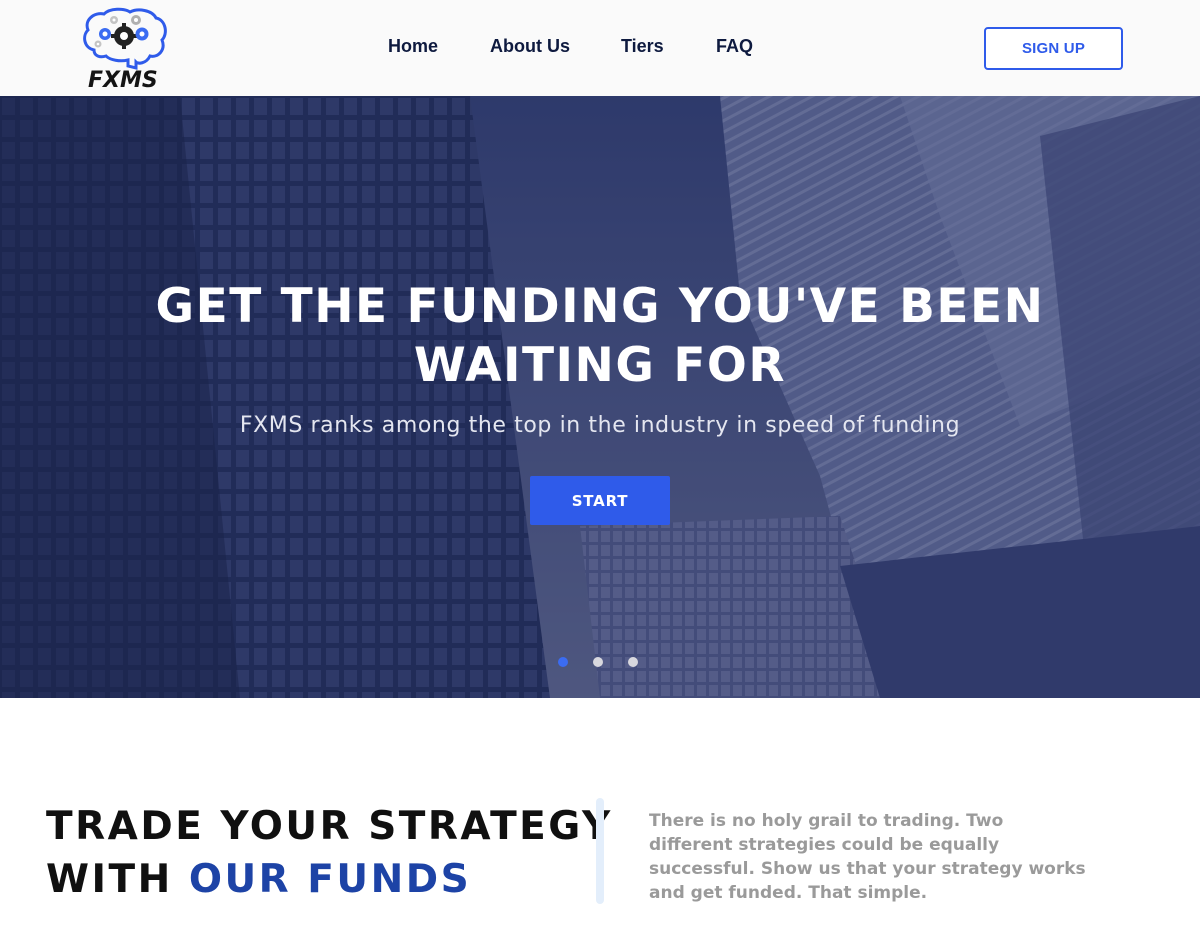 The width and height of the screenshot is (1200, 937). What do you see at coordinates (600, 365) in the screenshot?
I see `hero-title-line-2: WAITING FOR` at bounding box center [600, 365].